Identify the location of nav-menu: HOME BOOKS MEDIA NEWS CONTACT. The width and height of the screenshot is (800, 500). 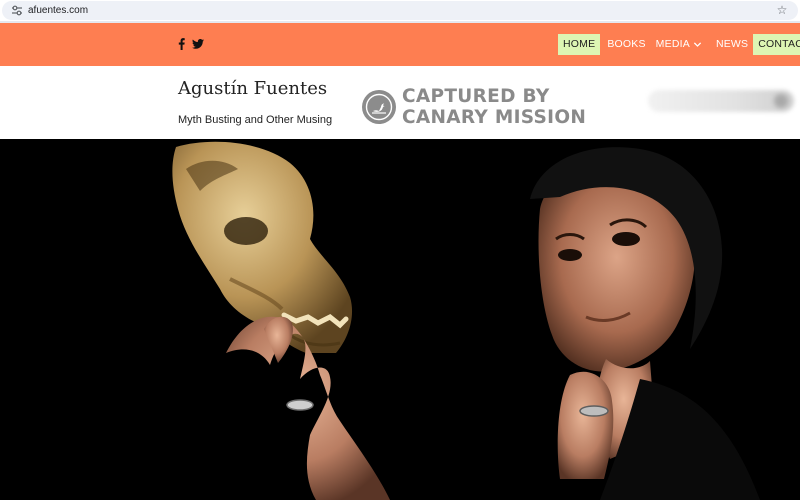
(679, 44).